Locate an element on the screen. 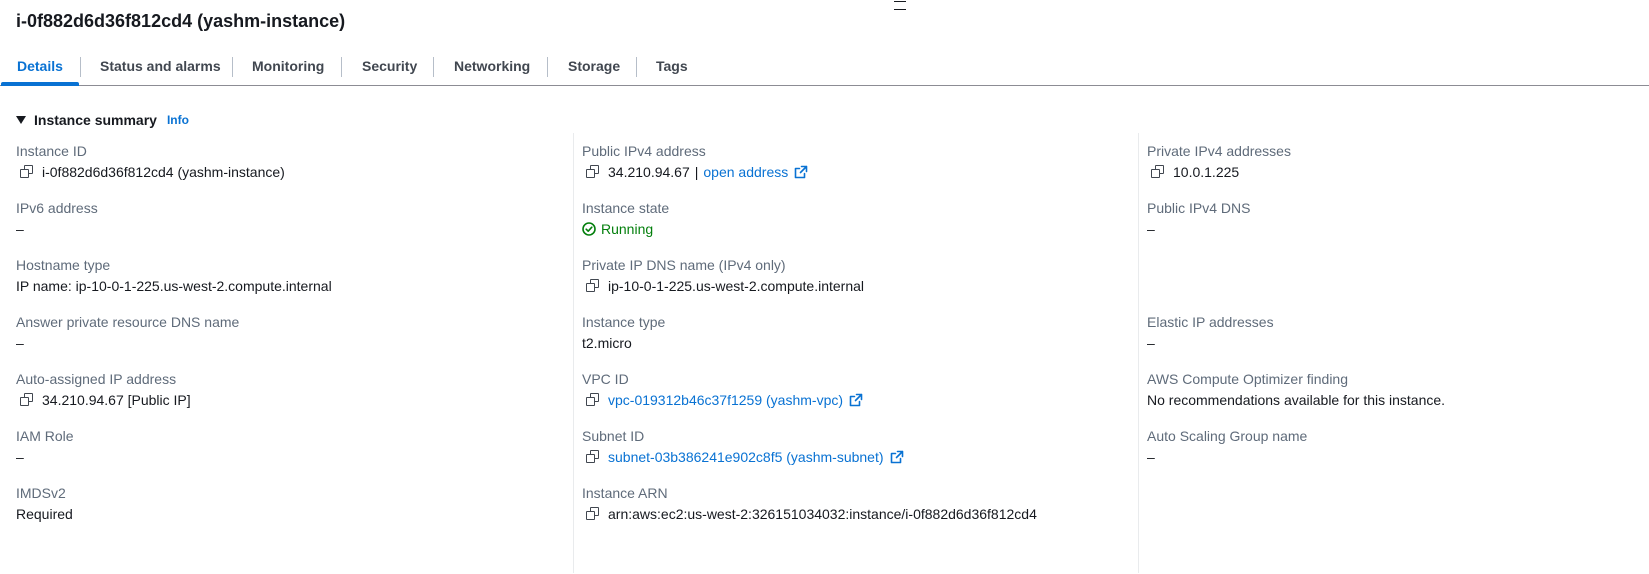 Image resolution: width=1649 pixels, height=574 pixels. tab-networking: Networking is located at coordinates (492, 67).